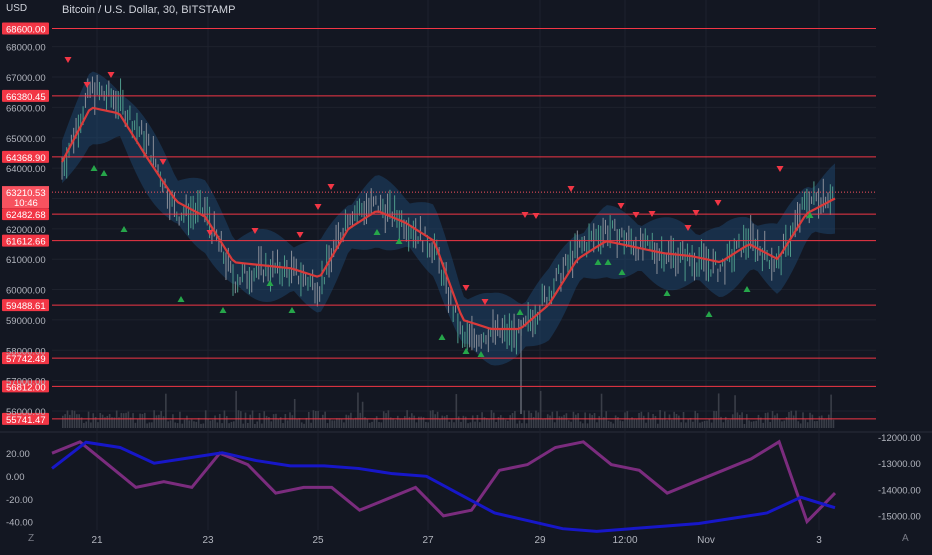  What do you see at coordinates (26, 242) in the screenshot?
I see `level-label: 61612.66` at bounding box center [26, 242].